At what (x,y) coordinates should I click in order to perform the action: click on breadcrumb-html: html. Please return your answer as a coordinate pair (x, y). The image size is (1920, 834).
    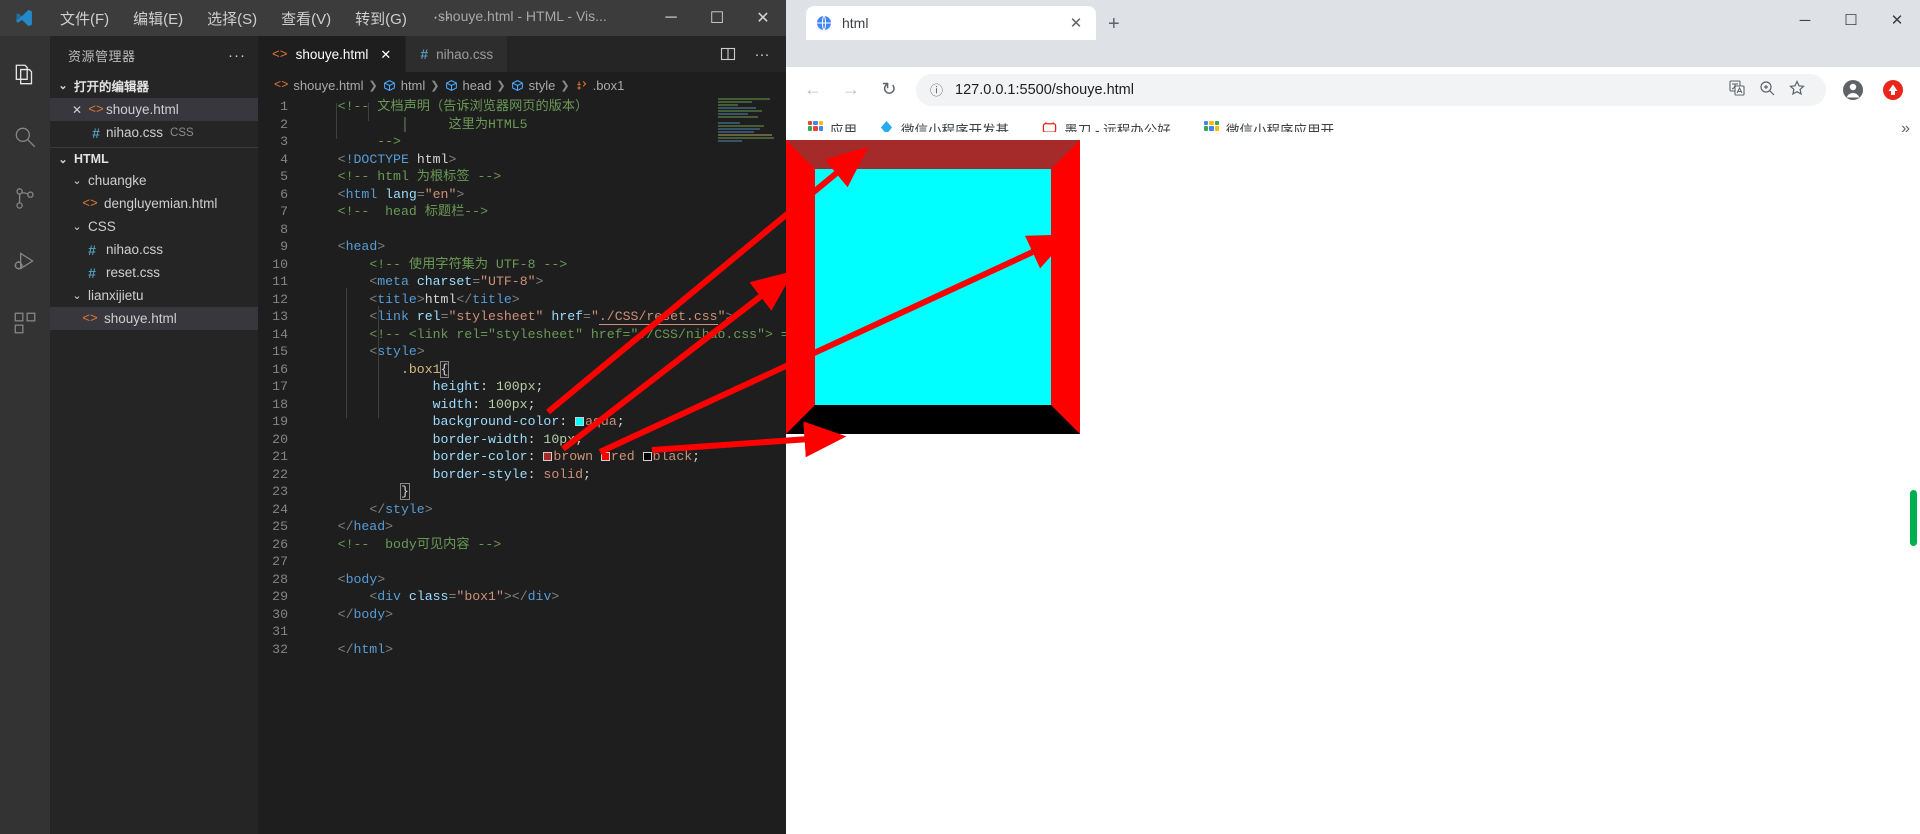
    Looking at the image, I should click on (404, 85).